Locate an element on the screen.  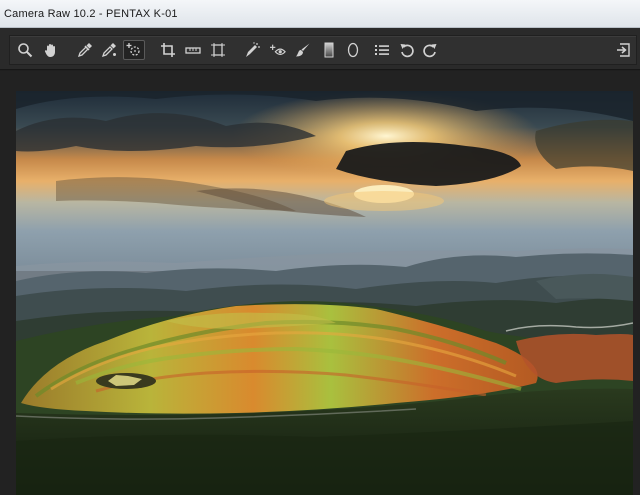
fullscreen-exit-icon is located at coordinates (623, 50).